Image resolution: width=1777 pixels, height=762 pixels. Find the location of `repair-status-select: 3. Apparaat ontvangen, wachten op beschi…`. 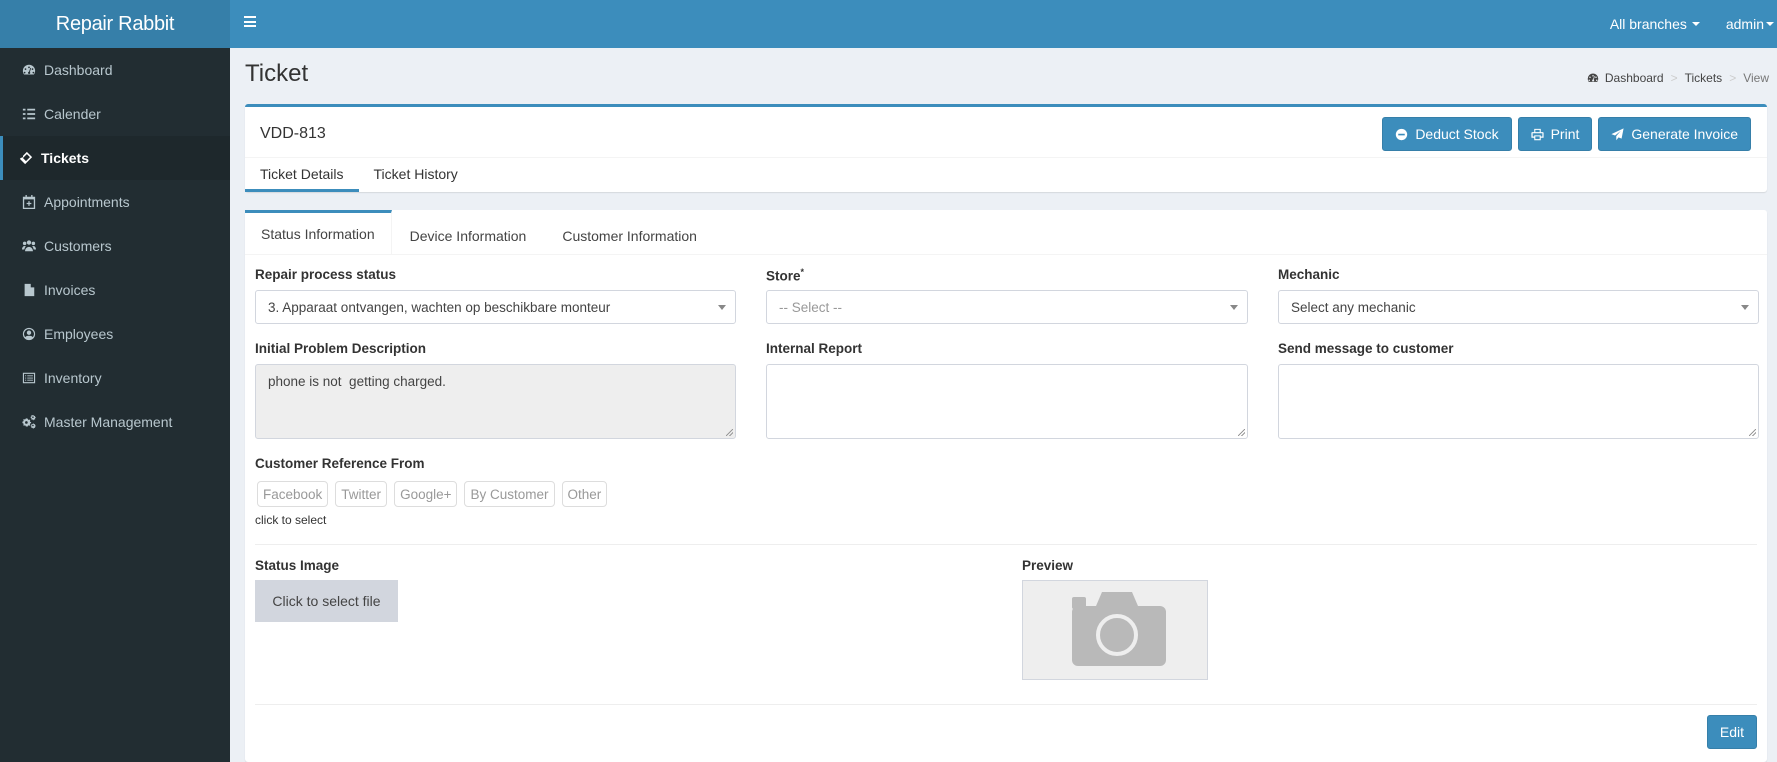

repair-status-select: 3. Apparaat ontvangen, wachten op beschi… is located at coordinates (495, 307).